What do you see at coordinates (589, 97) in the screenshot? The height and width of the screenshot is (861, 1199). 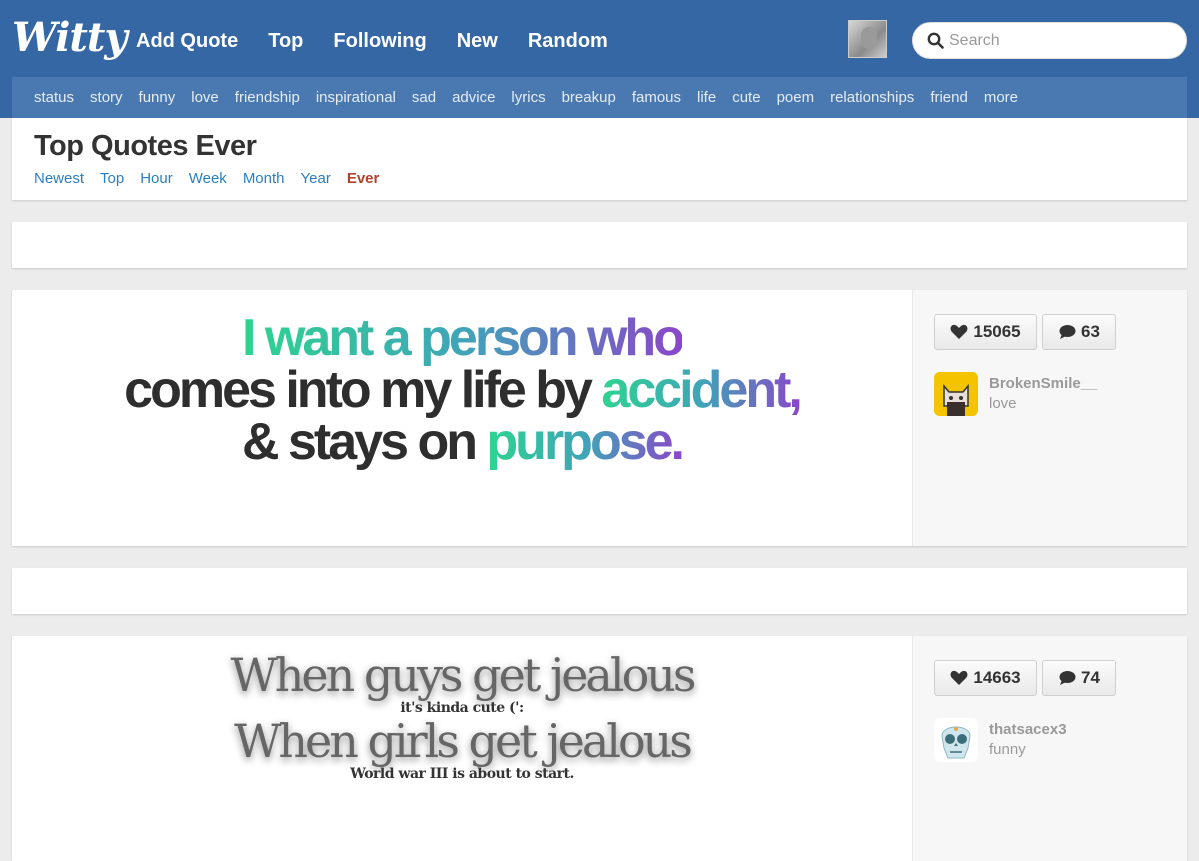 I see `tag-link: breakup` at bounding box center [589, 97].